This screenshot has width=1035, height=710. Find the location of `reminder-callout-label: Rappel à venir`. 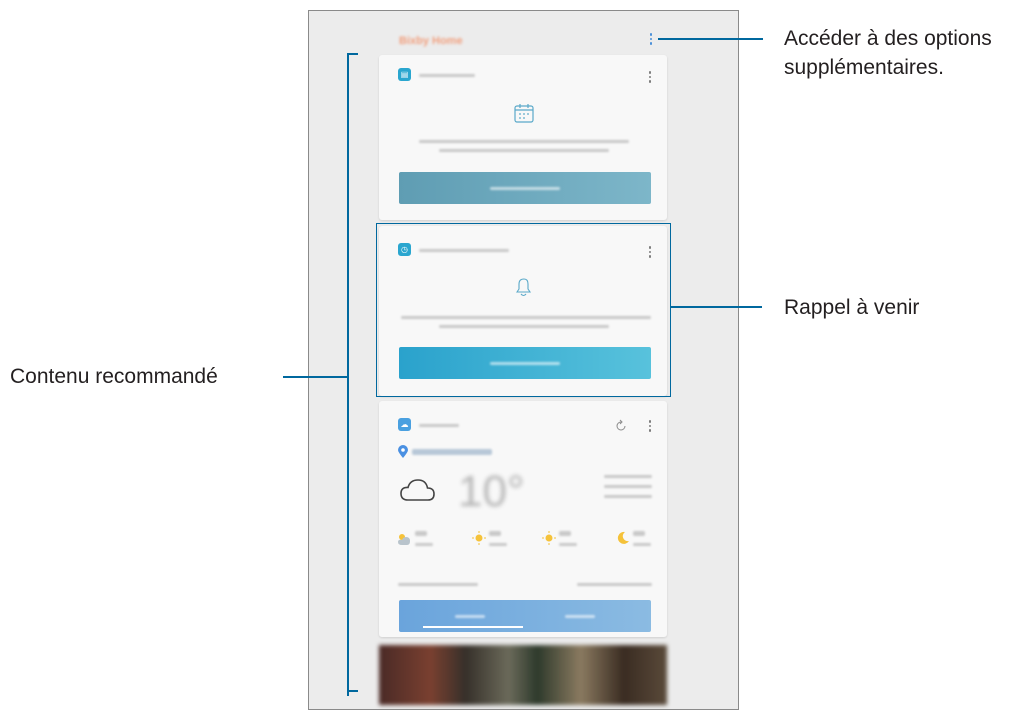

reminder-callout-label: Rappel à venir is located at coordinates (852, 307).